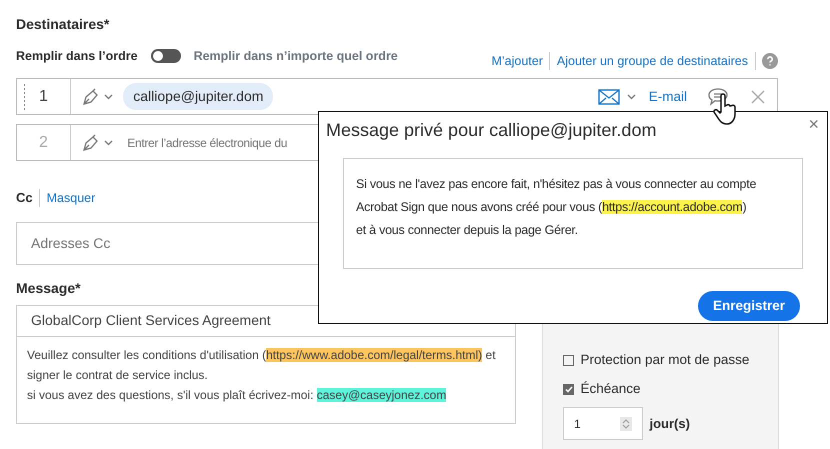 The width and height of the screenshot is (830, 449). What do you see at coordinates (749, 306) in the screenshot?
I see `save-button: Enregistrer` at bounding box center [749, 306].